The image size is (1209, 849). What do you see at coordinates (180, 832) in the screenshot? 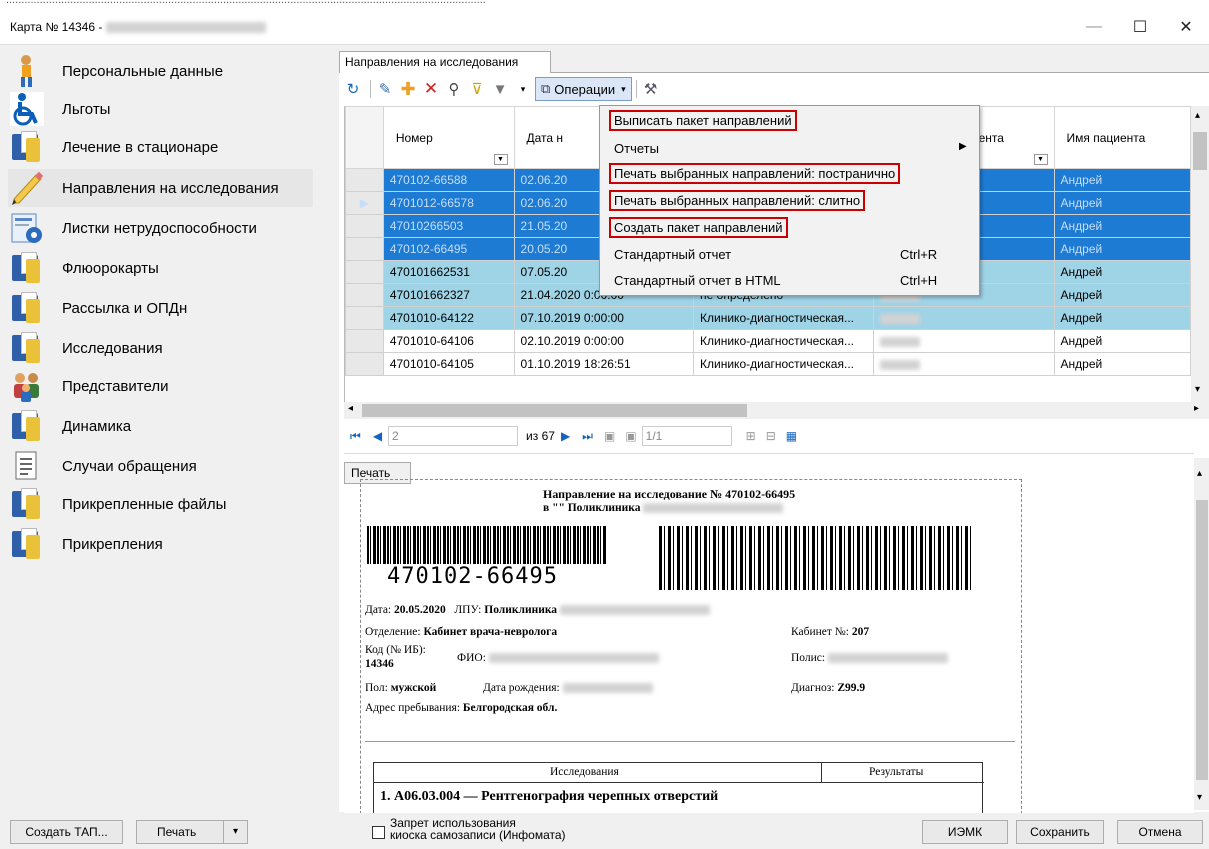
I see `print-button: Печать` at bounding box center [180, 832].